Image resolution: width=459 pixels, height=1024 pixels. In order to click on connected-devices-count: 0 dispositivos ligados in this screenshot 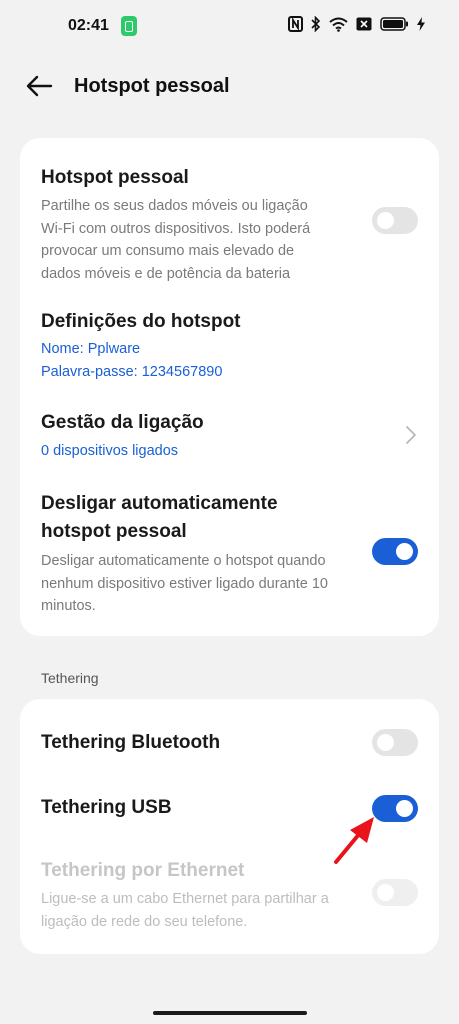, I will do `click(110, 451)`.